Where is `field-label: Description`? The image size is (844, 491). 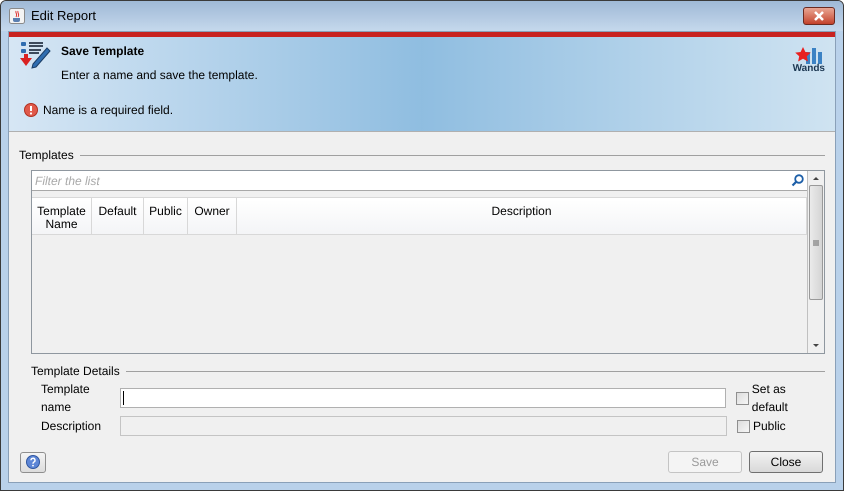
field-label: Description is located at coordinates (71, 426).